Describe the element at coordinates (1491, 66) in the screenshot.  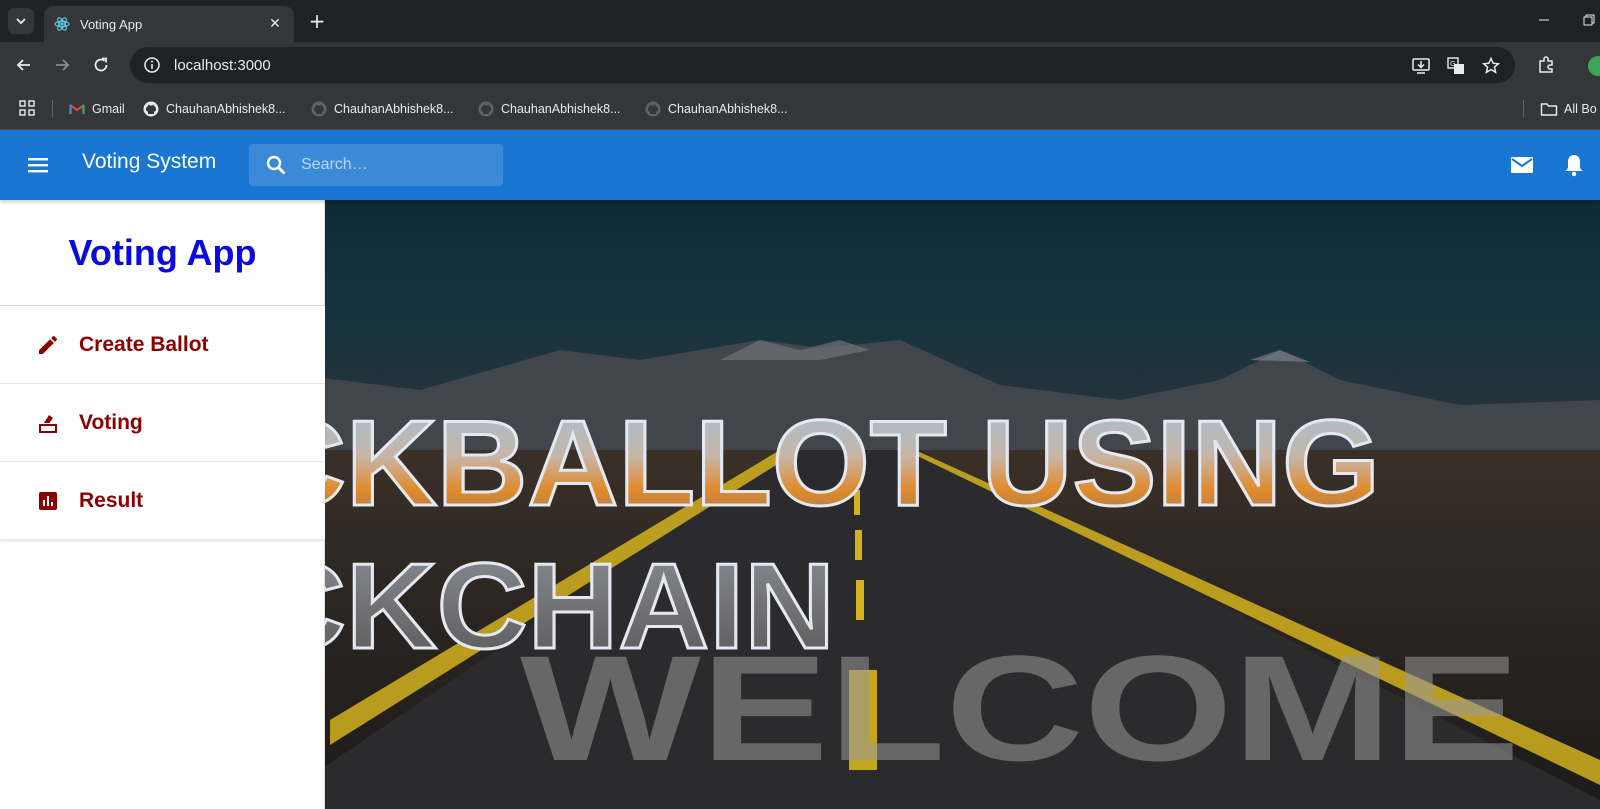
I see `star-icon` at that location.